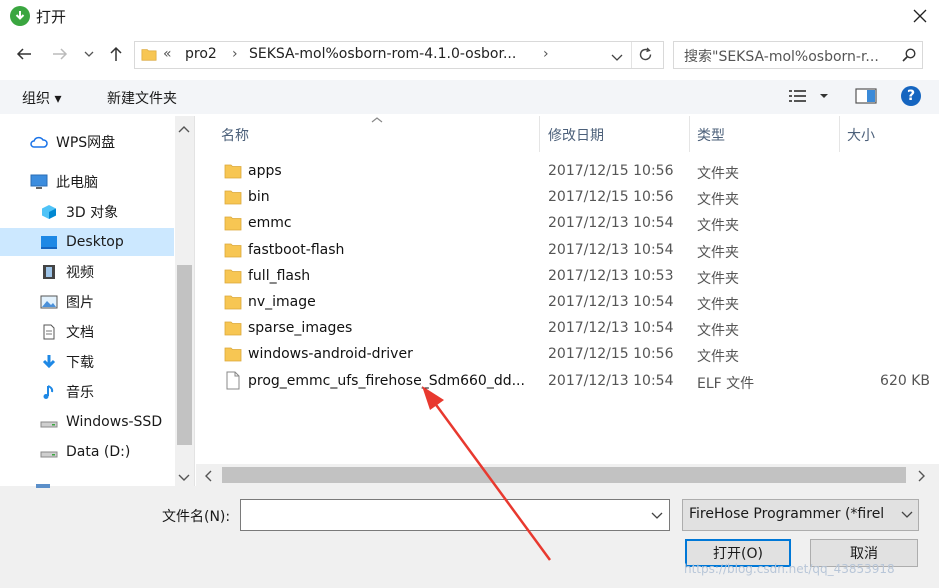  What do you see at coordinates (922, 478) in the screenshot?
I see `scroll-right-button` at bounding box center [922, 478].